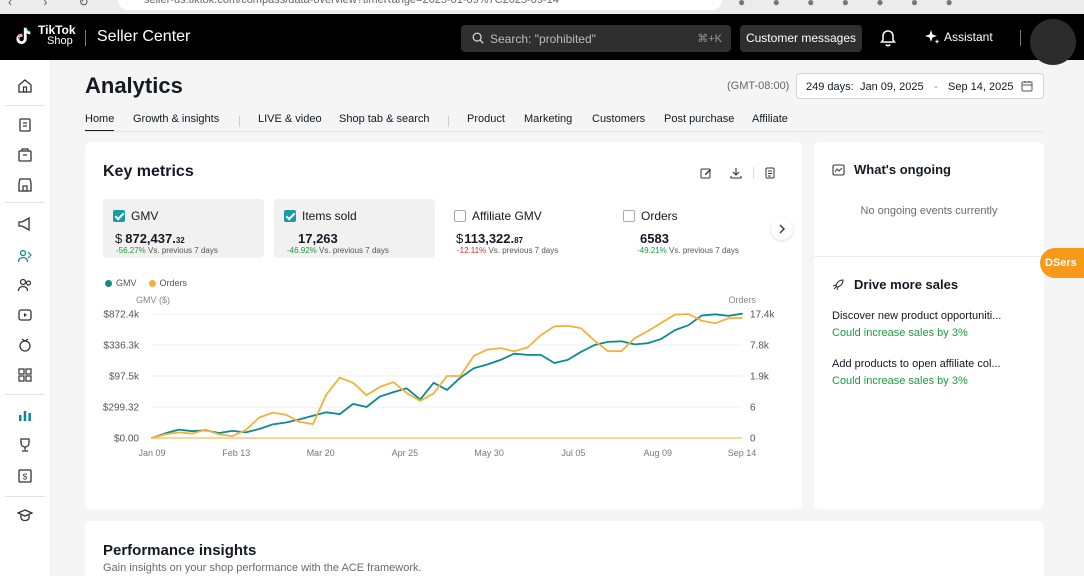 This screenshot has height=576, width=1084. Describe the element at coordinates (507, 216) in the screenshot. I see `metric-label: Affiliate GMV` at that location.